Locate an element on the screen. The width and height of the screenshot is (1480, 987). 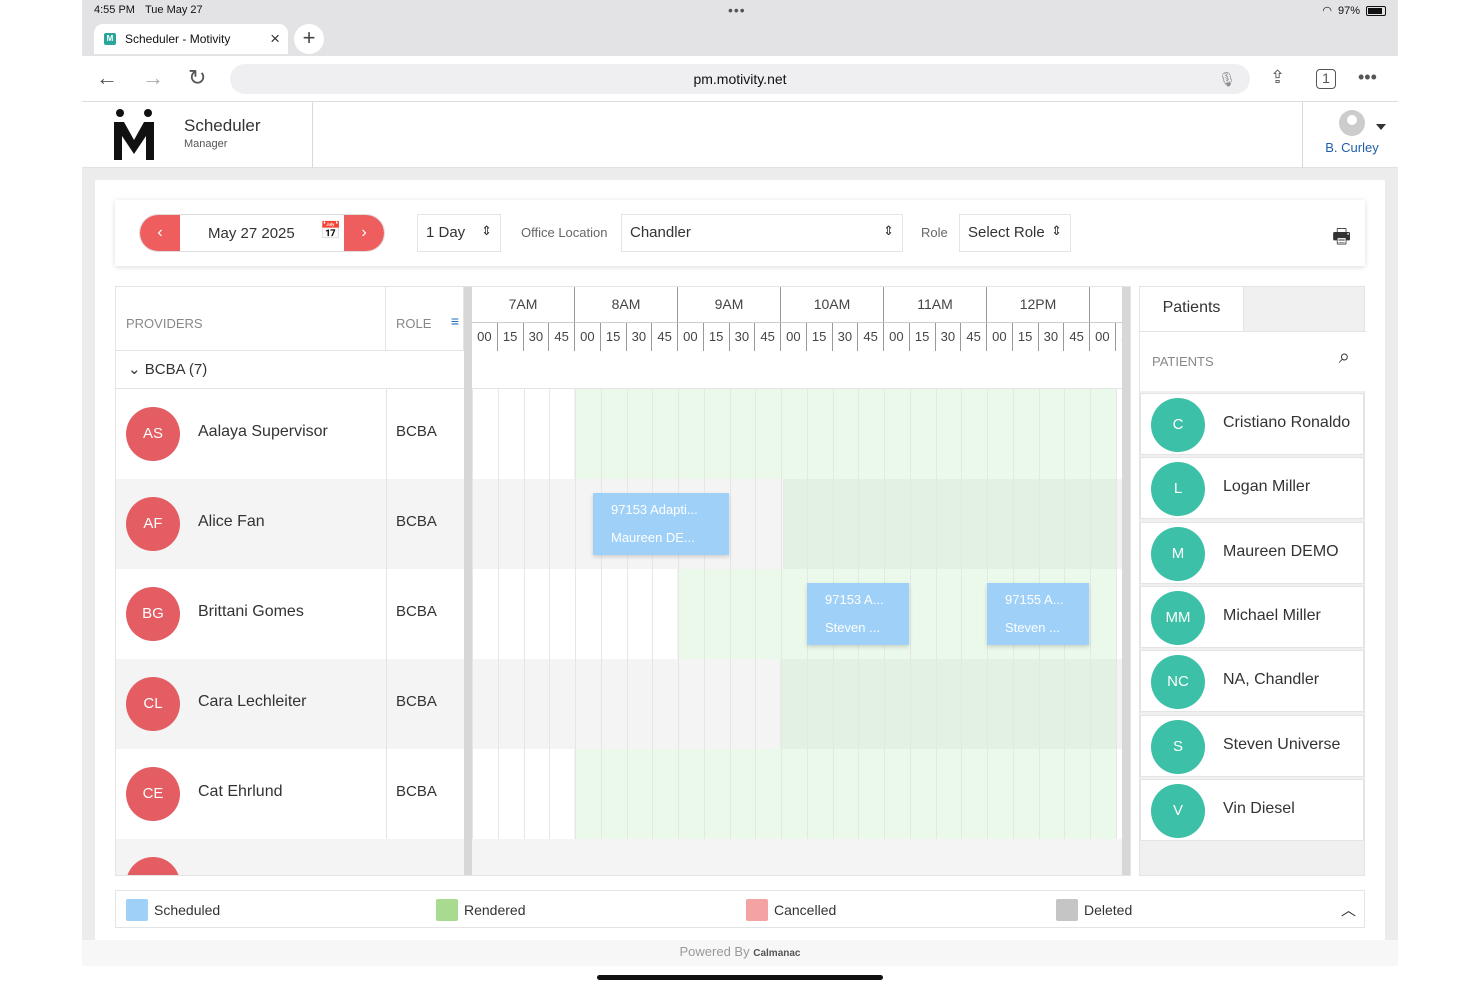
provider-row: AS Aalaya Supervisor BCBA is located at coordinates (620, 434).